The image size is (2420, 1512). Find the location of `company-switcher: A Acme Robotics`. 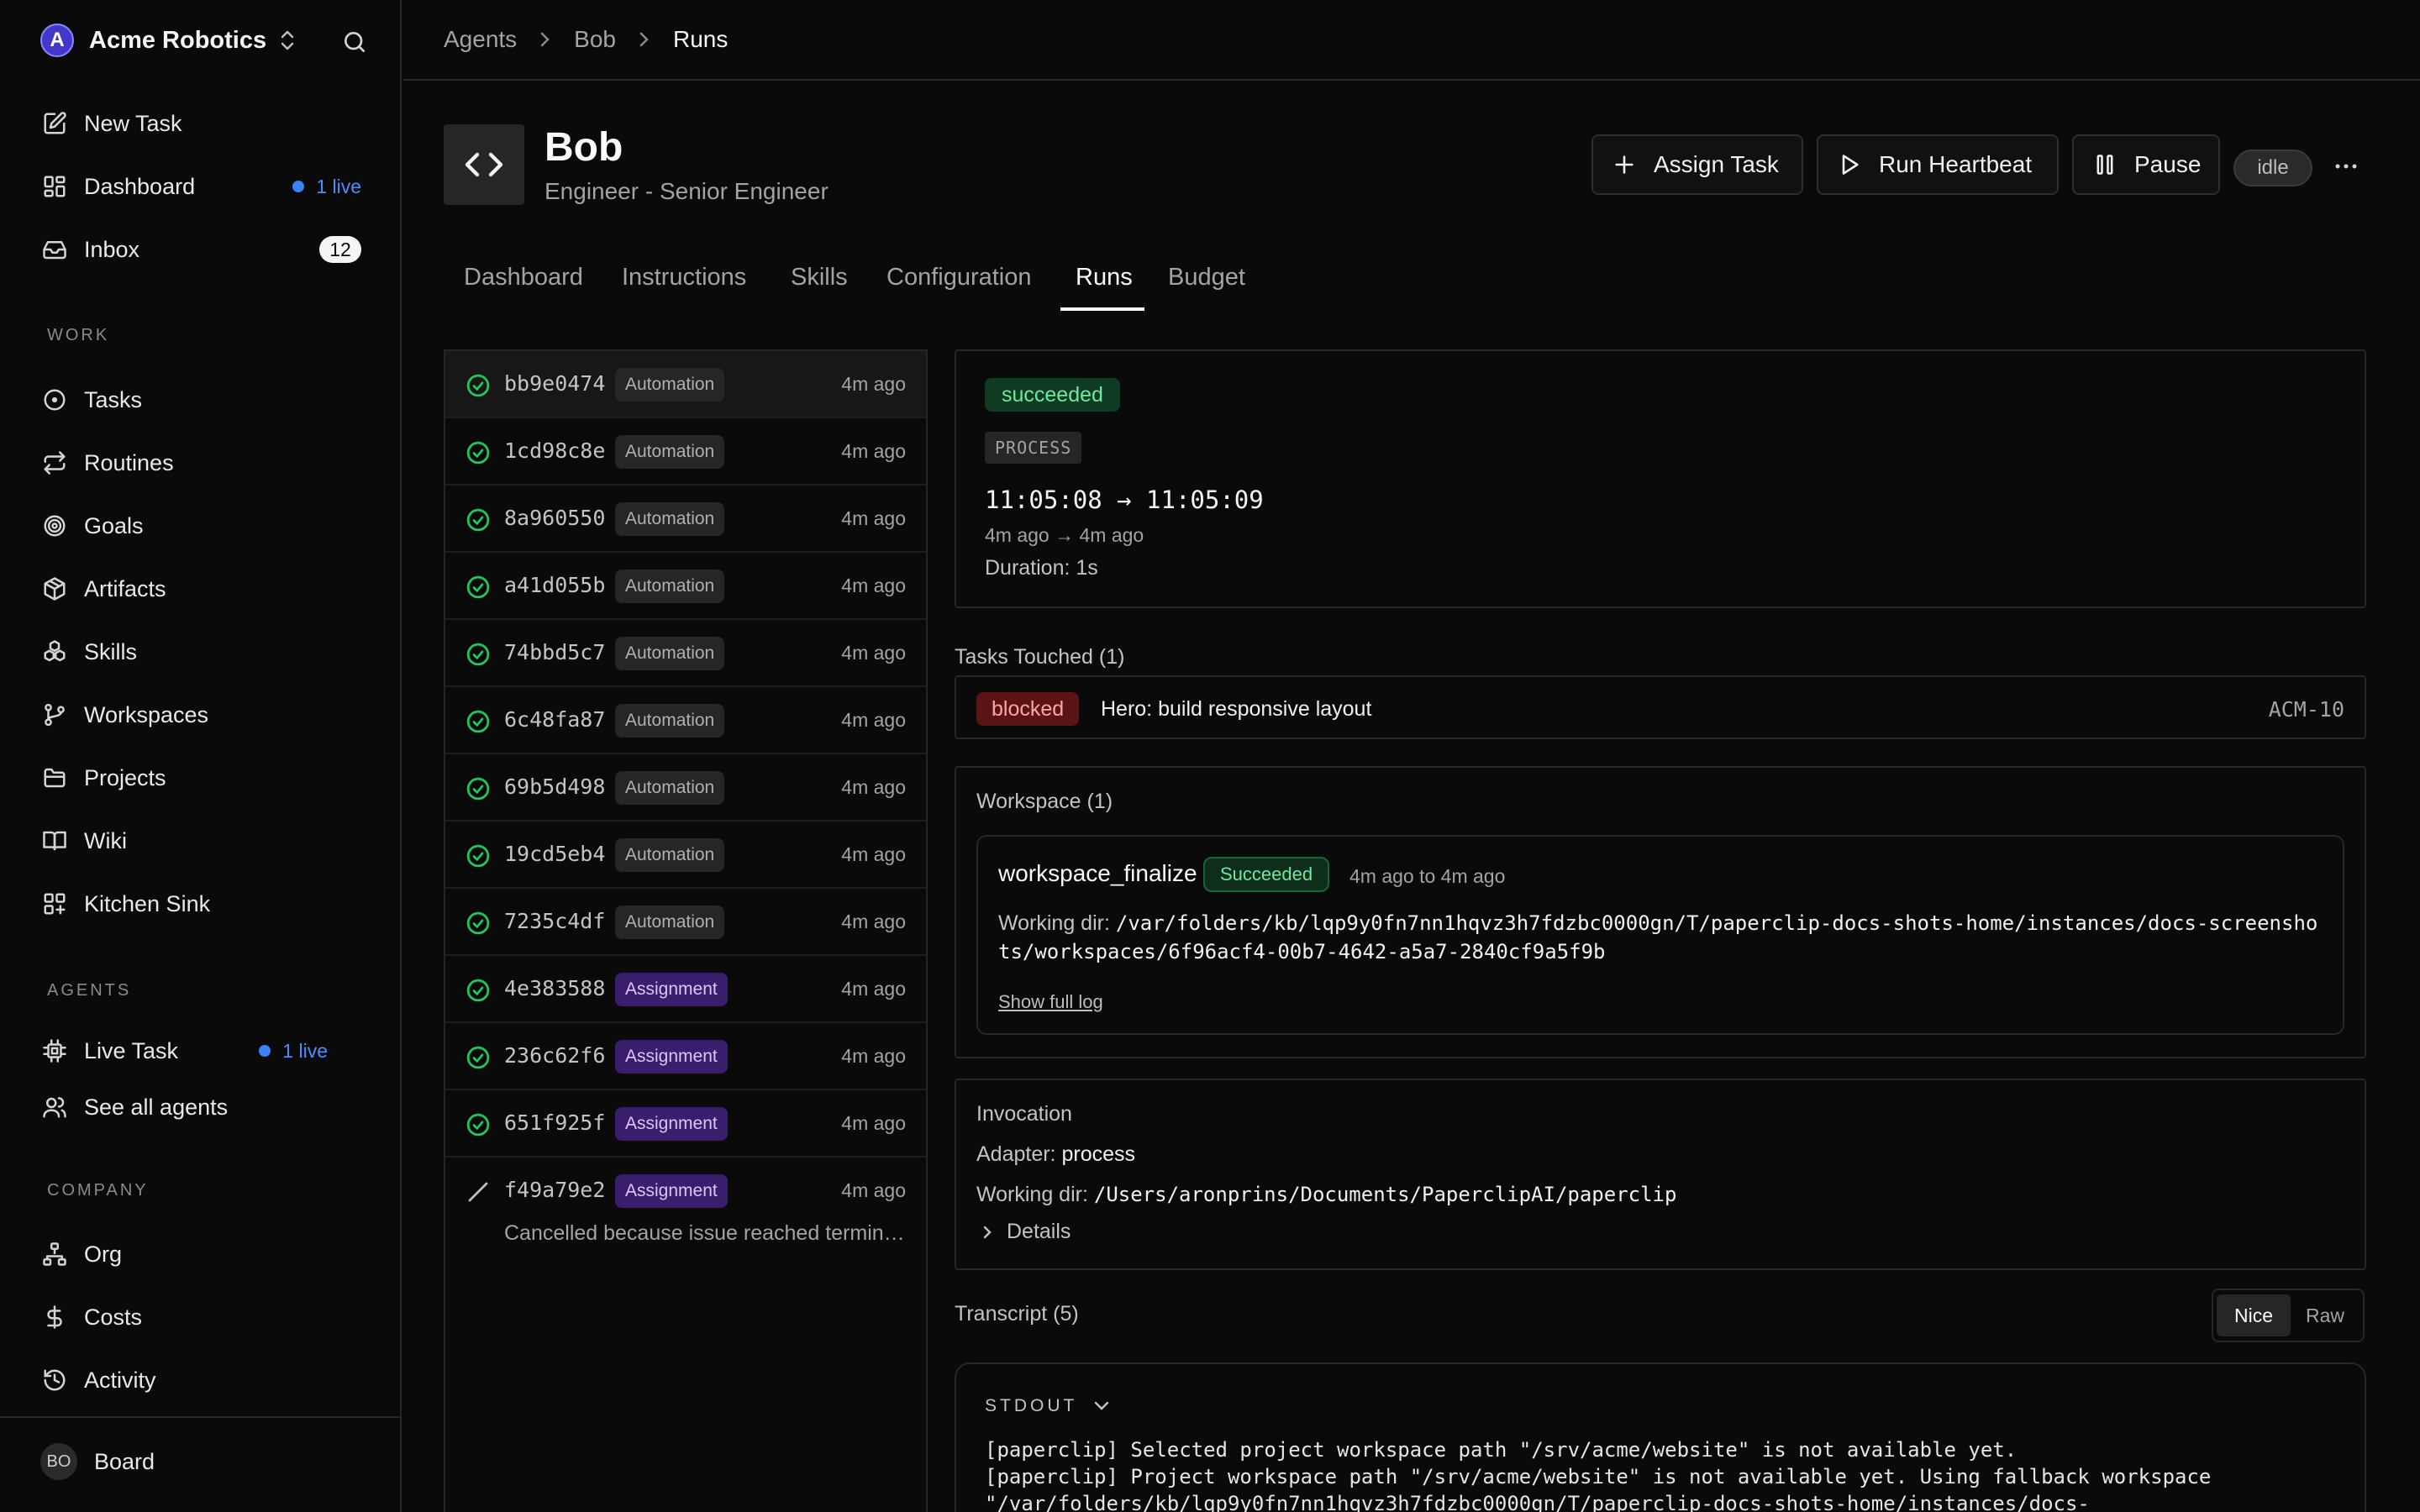

company-switcher: A Acme Robotics is located at coordinates (168, 40).